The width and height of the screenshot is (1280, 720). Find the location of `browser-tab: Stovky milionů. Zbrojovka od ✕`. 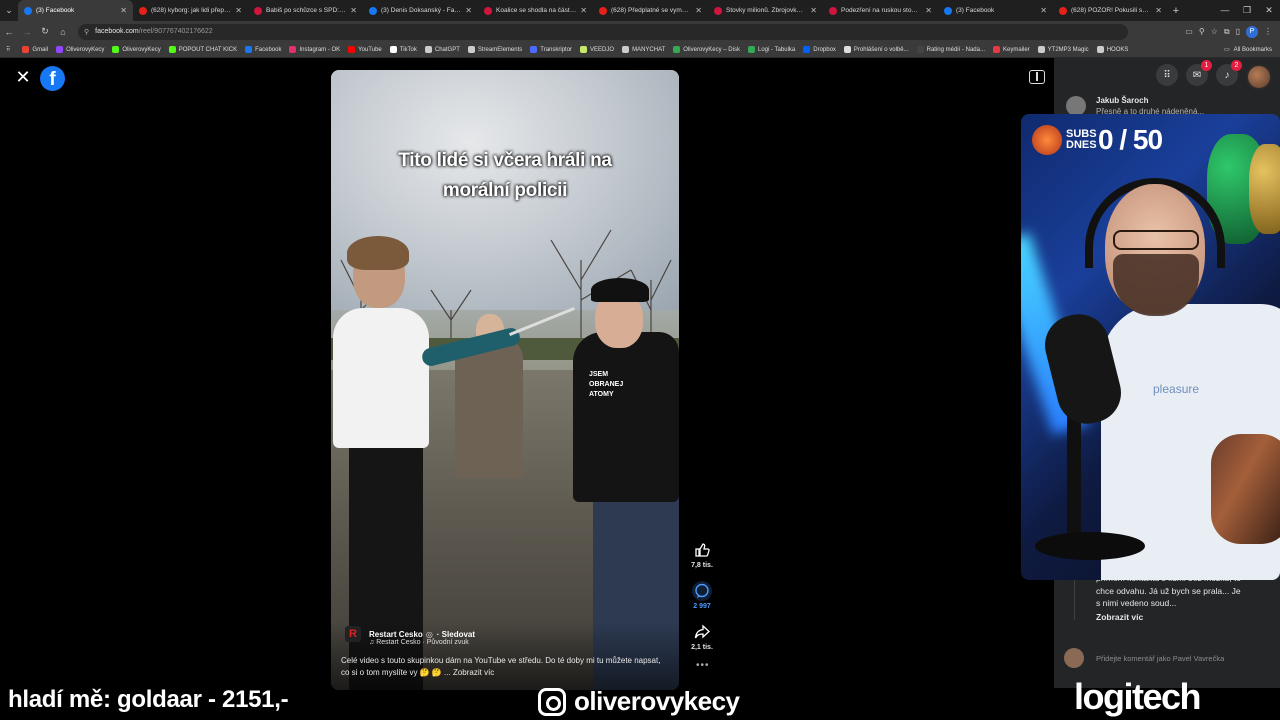

browser-tab: Stovky milionů. Zbrojovka od ✕ is located at coordinates (765, 10).